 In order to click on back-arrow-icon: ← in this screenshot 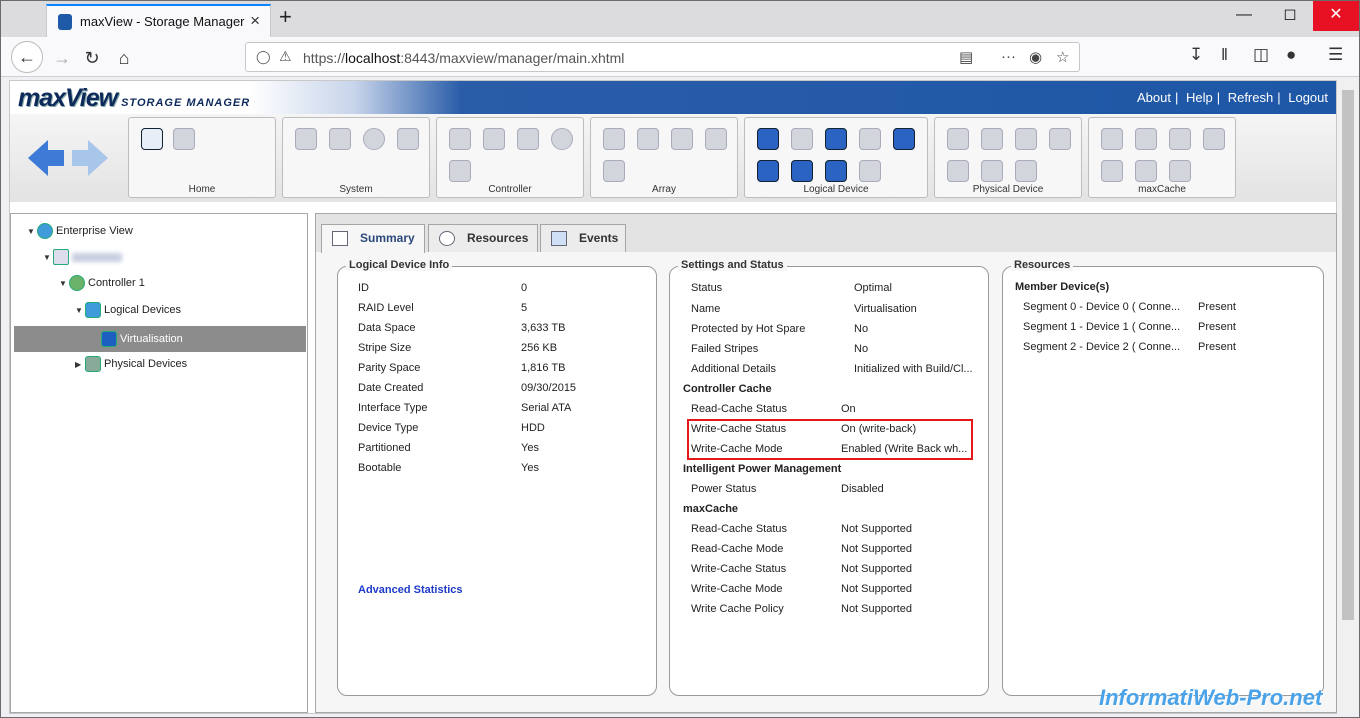, I will do `click(27, 57)`.